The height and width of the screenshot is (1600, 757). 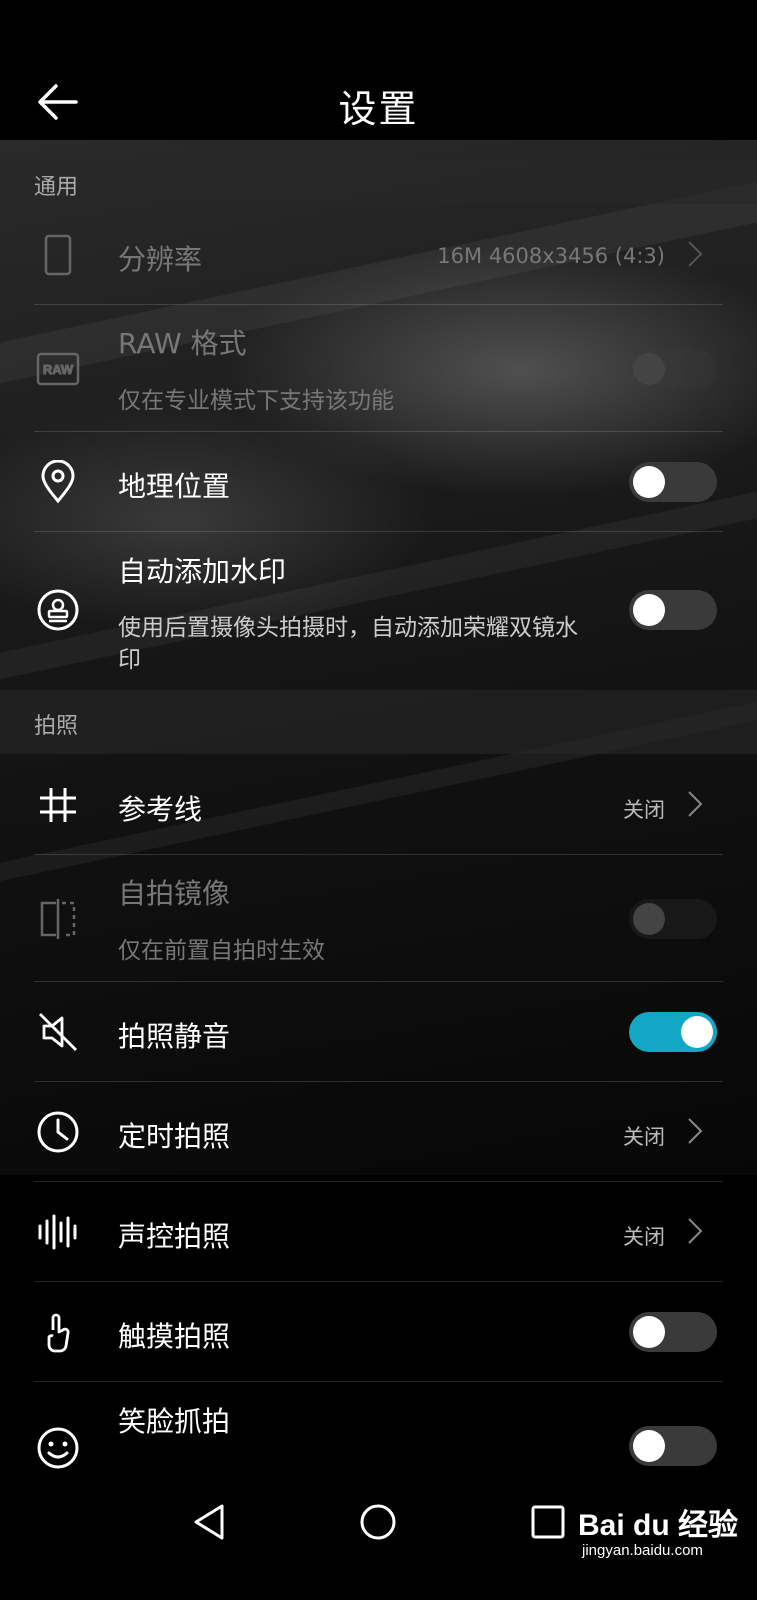 I want to click on baidu-jingyan-watermark: Bai du 经验 jingyan.baidu.com, so click(x=667, y=1535).